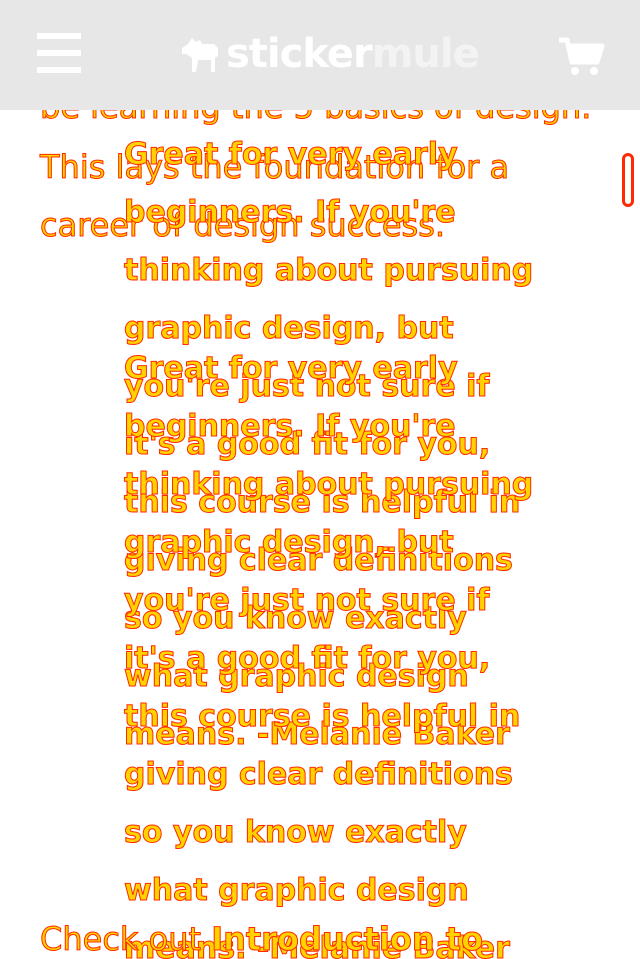 This screenshot has width=640, height=959. I want to click on stickermule-logo: sticker mule, so click(329, 54).